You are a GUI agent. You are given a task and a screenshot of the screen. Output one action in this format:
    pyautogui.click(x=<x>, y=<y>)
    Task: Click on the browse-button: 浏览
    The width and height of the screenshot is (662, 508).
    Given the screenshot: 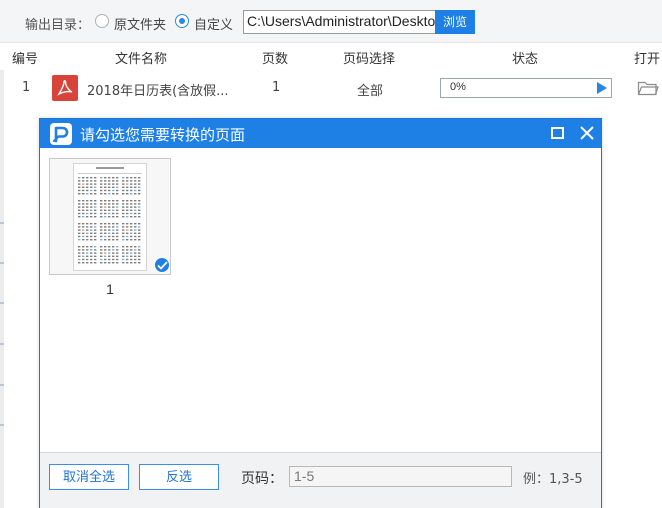 What is the action you would take?
    pyautogui.click(x=455, y=22)
    